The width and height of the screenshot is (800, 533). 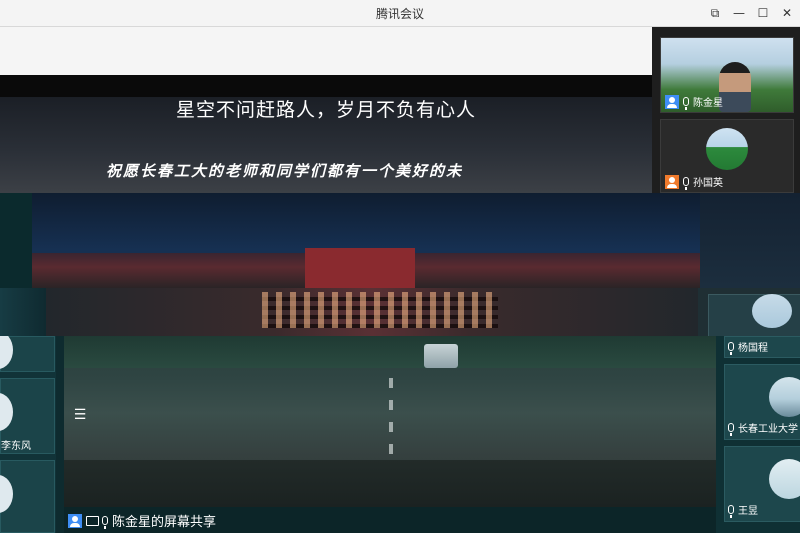 I want to click on window-title: 腾讯会议, so click(x=399, y=14).